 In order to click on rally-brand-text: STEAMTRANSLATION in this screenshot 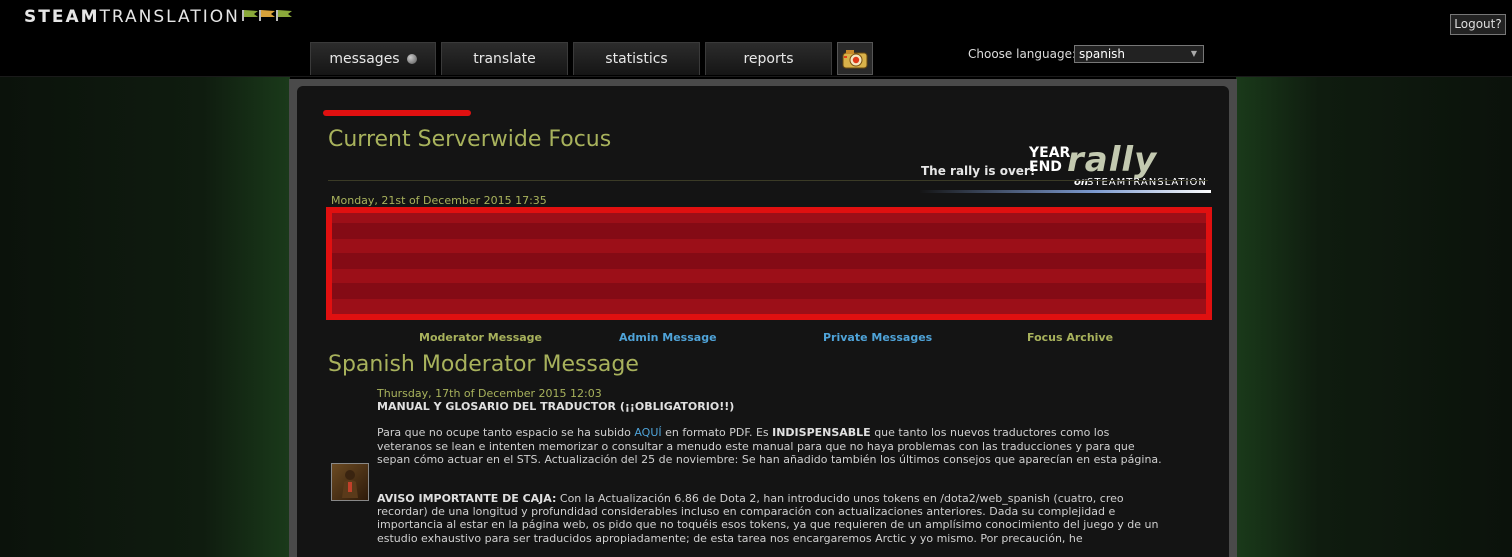, I will do `click(1147, 182)`.